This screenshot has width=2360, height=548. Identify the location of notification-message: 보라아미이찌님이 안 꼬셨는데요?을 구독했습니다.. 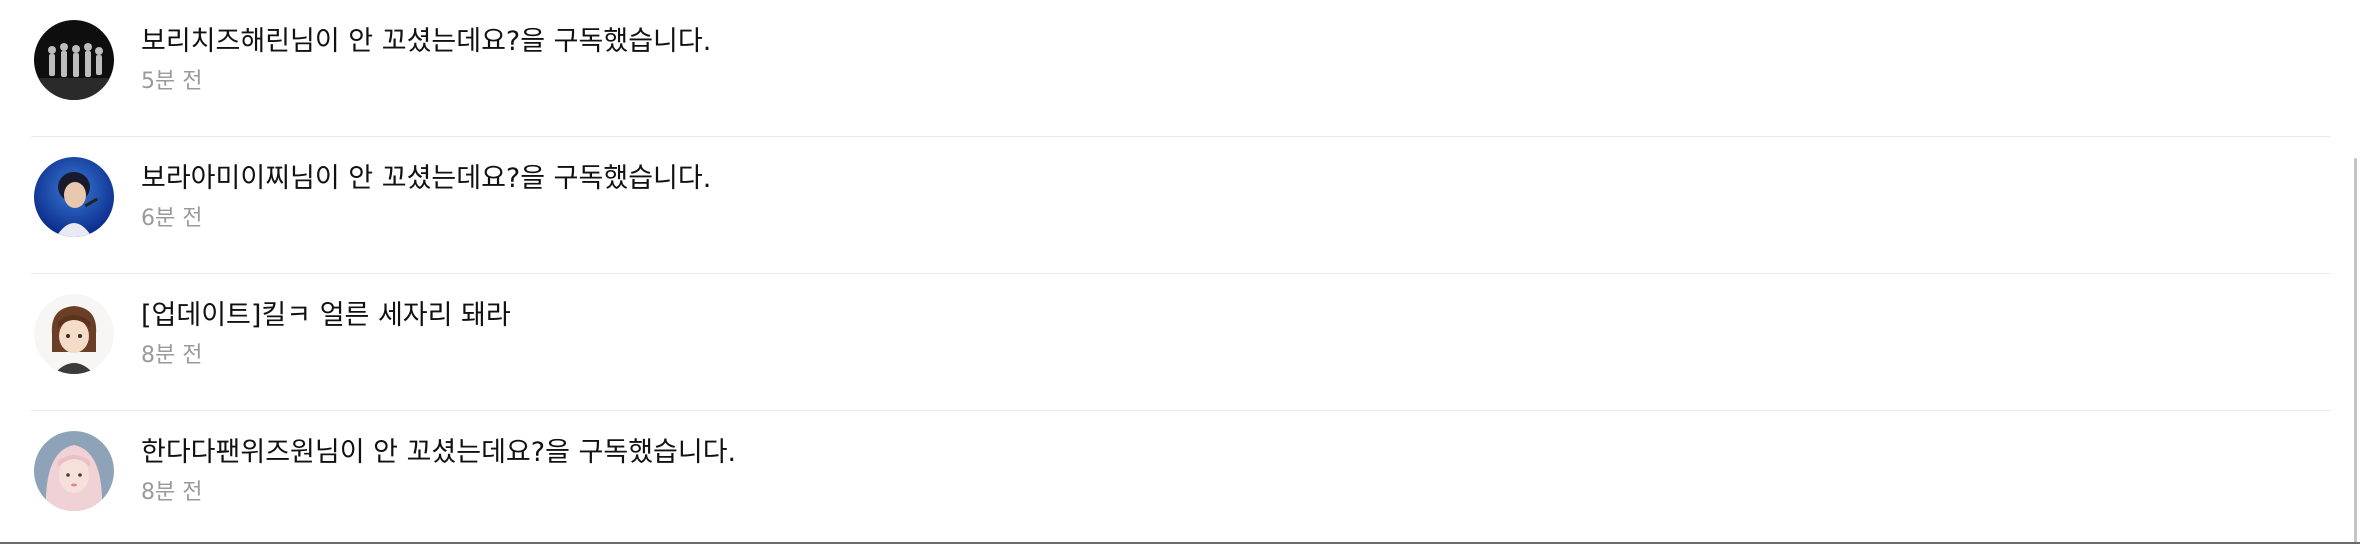
(426, 179).